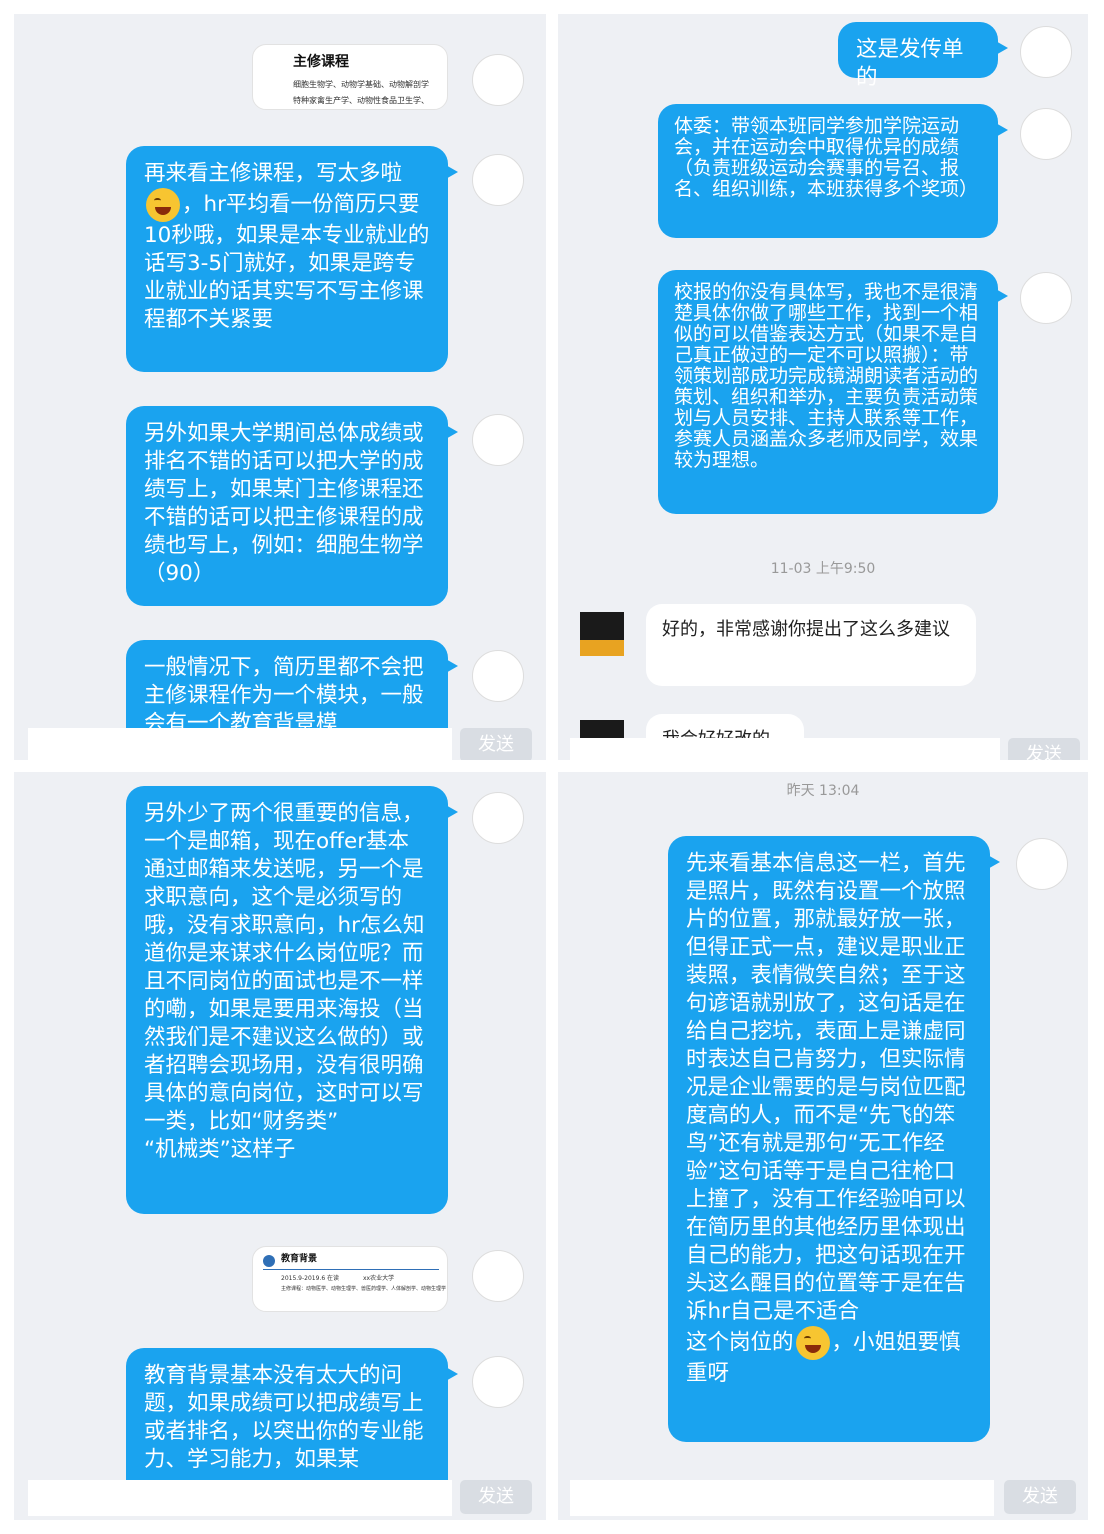 This screenshot has width=1104, height=1534. What do you see at coordinates (811, 645) in the screenshot?
I see `reply-bubble: 好的，非常感谢你提出了这么多建议` at bounding box center [811, 645].